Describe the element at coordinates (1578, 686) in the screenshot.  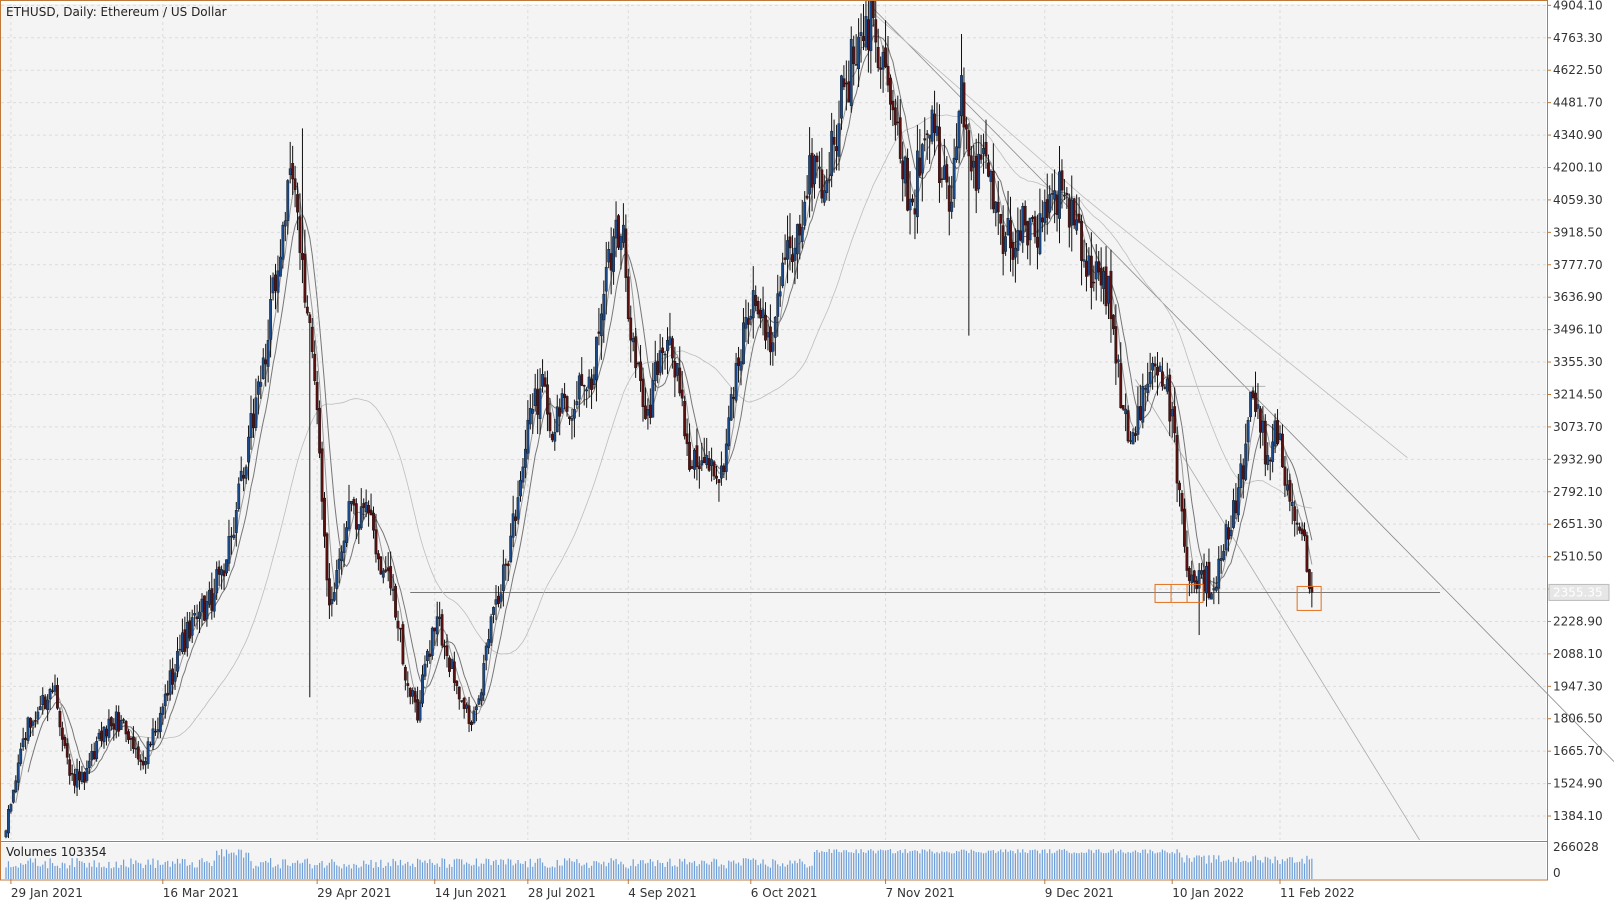
I see `y-tick-label: 1947.30` at that location.